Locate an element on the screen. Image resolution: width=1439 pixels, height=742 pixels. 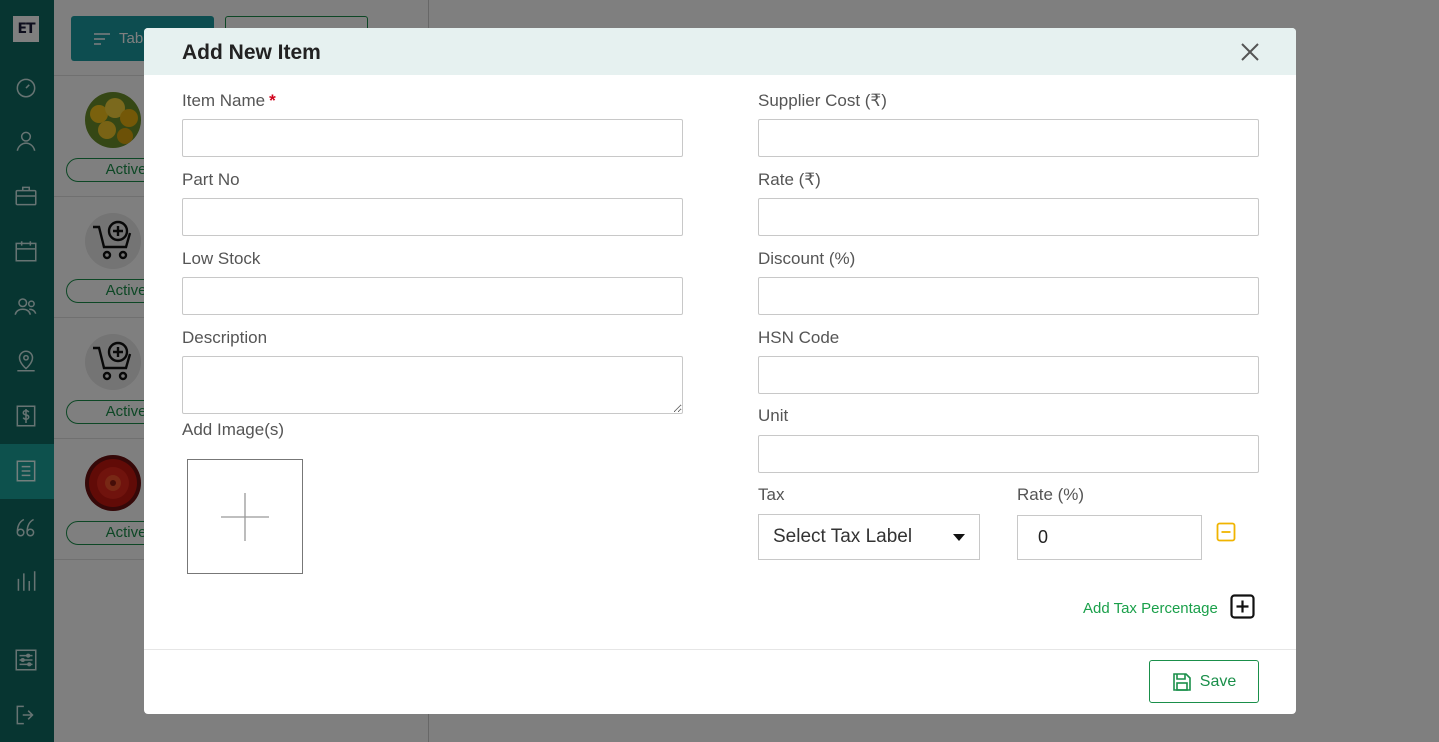
low-stock-label: Low Stock is located at coordinates (221, 258).